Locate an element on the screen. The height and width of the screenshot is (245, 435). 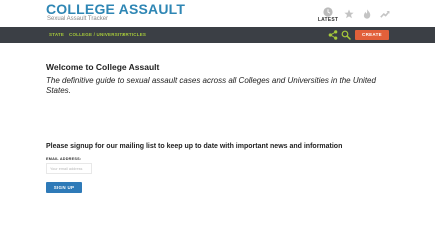
trending-icon is located at coordinates (385, 14).